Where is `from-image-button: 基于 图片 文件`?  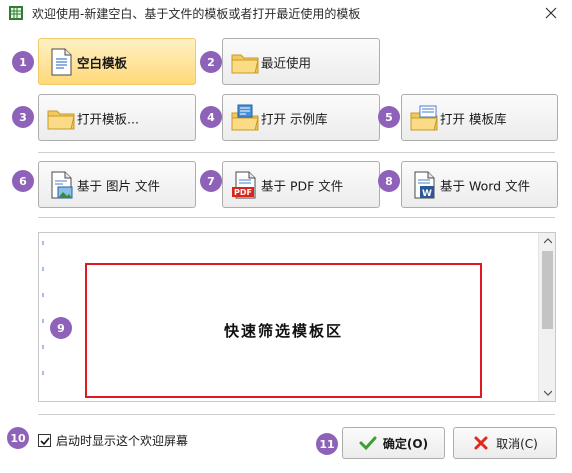 from-image-button: 基于 图片 文件 is located at coordinates (117, 184).